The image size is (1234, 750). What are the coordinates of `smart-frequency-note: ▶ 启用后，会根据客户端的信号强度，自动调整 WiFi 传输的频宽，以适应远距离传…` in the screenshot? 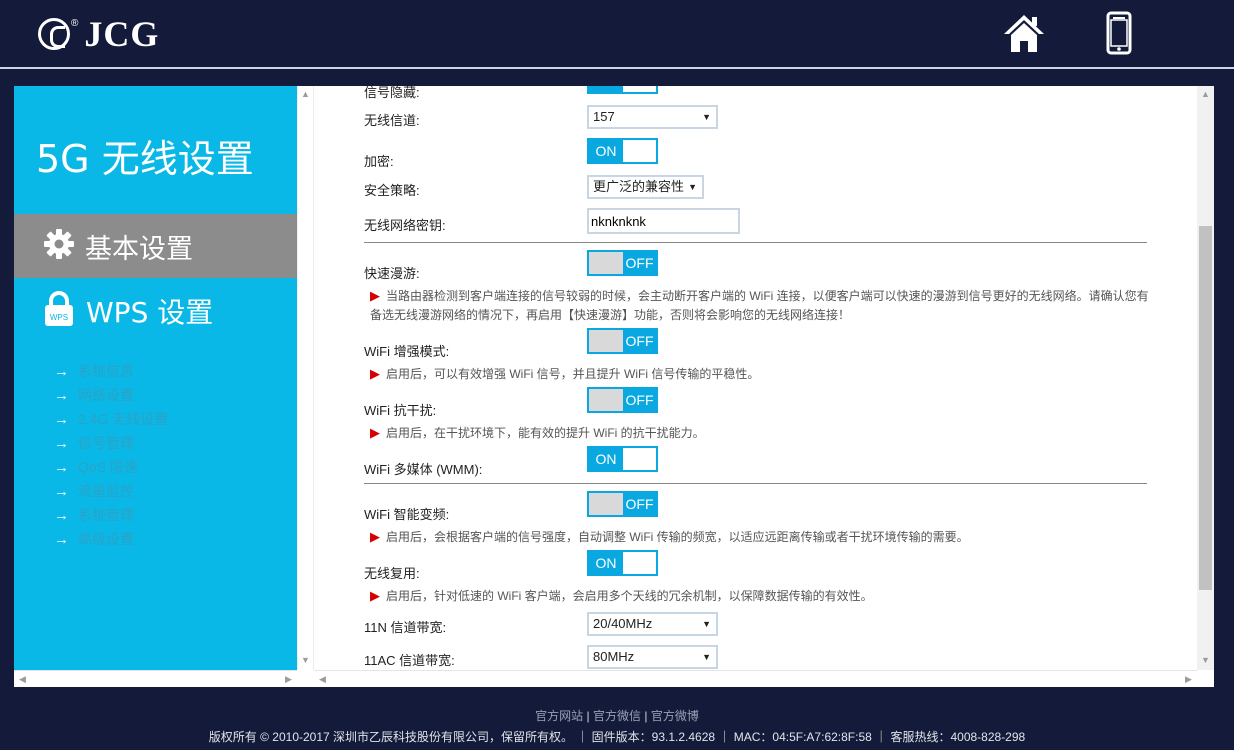 It's located at (760, 537).